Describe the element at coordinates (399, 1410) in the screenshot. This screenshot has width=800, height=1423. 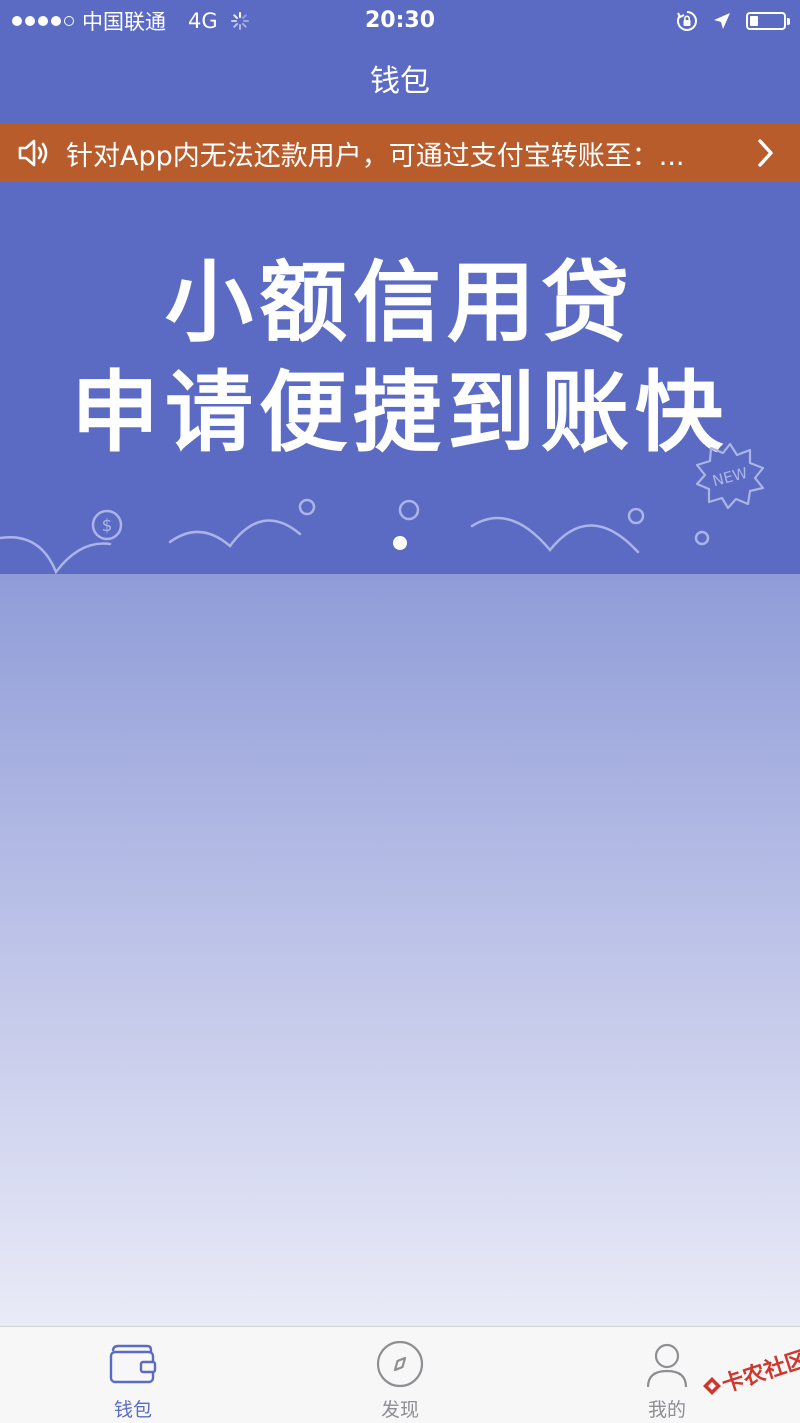
I see `tab-label: 发现` at that location.